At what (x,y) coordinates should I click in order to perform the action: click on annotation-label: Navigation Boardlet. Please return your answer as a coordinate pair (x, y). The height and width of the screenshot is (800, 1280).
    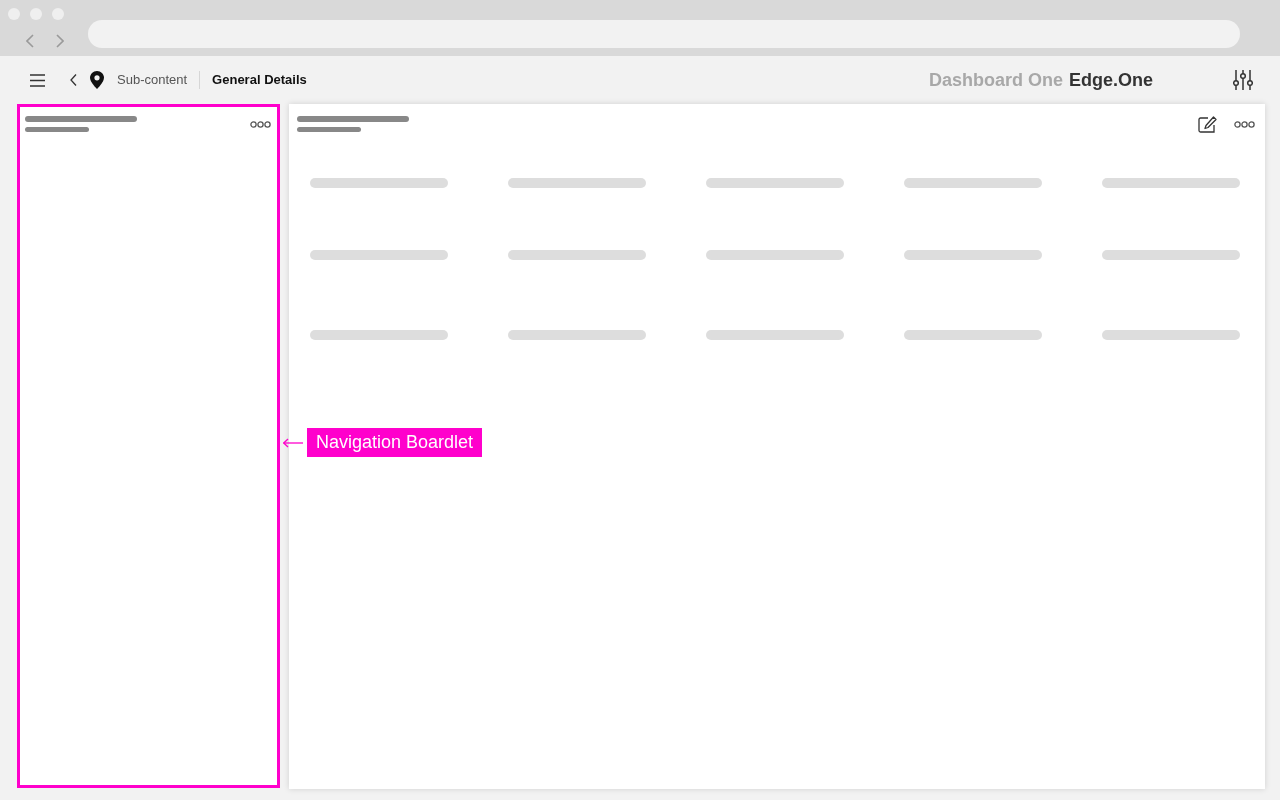
    Looking at the image, I should click on (395, 442).